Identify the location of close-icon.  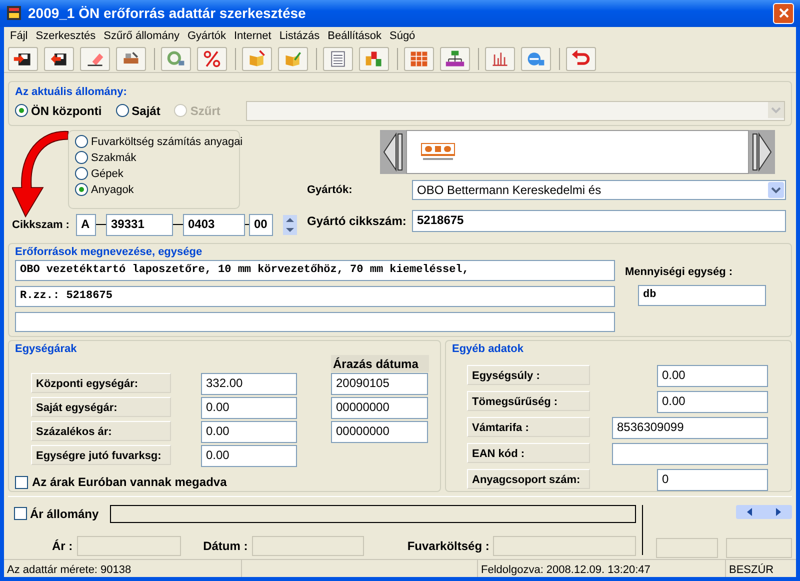
(783, 13).